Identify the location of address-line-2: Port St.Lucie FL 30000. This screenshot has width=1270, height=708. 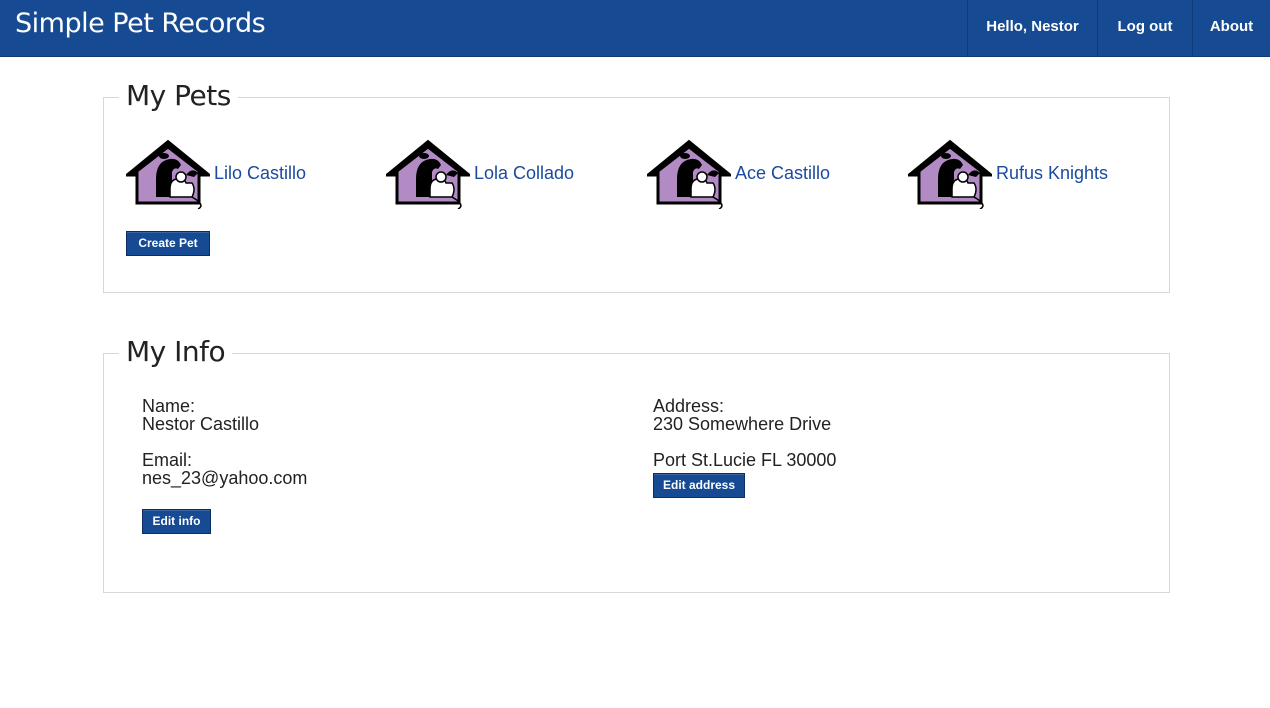
(745, 460).